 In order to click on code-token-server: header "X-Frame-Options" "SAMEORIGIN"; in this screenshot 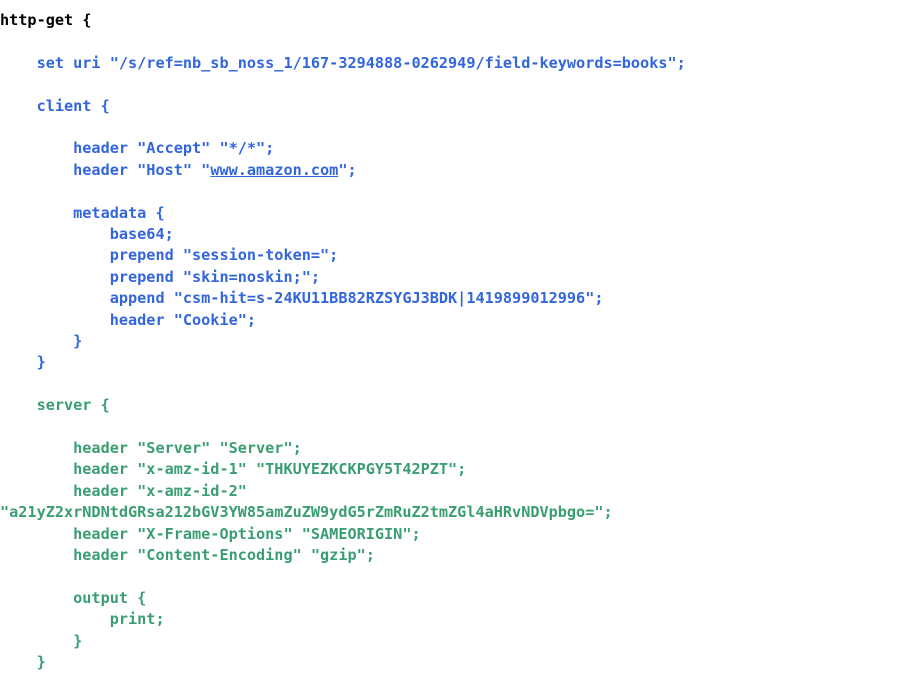, I will do `click(210, 533)`.